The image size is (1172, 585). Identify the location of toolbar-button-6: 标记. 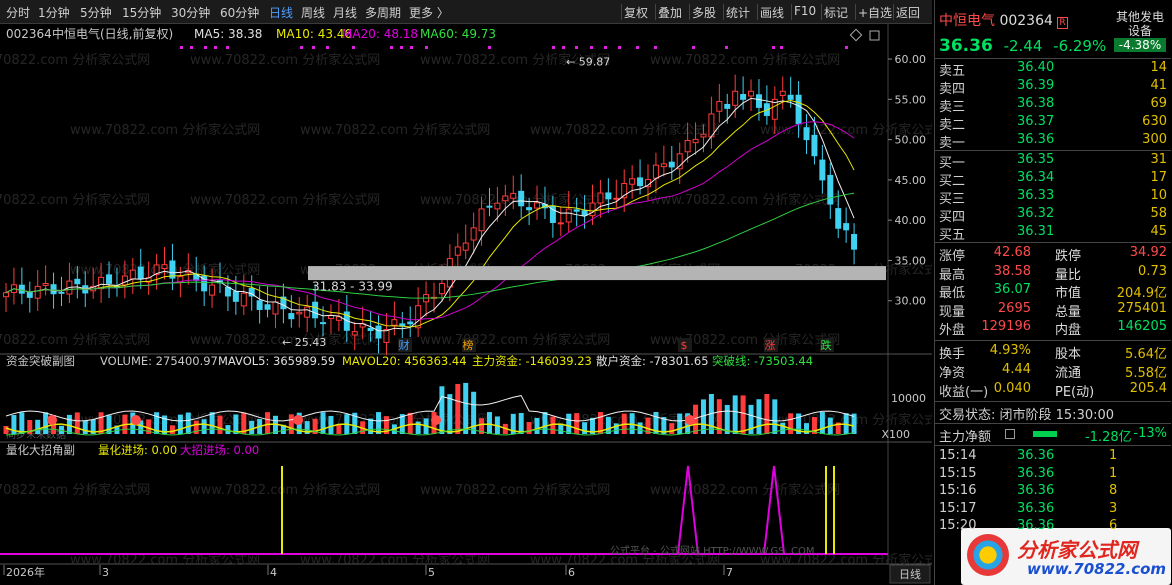
(836, 12).